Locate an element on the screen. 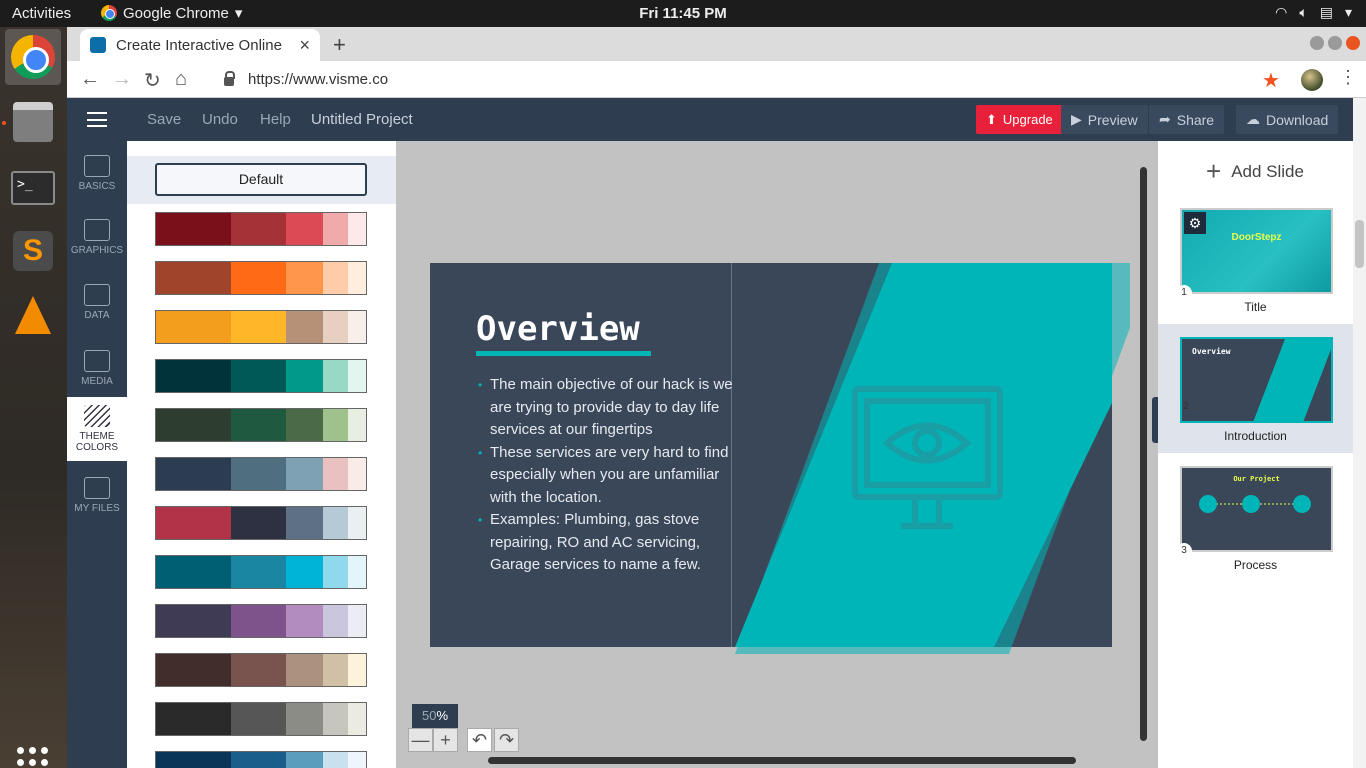 The width and height of the screenshot is (1366, 768). download-button: ☁ Download is located at coordinates (1287, 119).